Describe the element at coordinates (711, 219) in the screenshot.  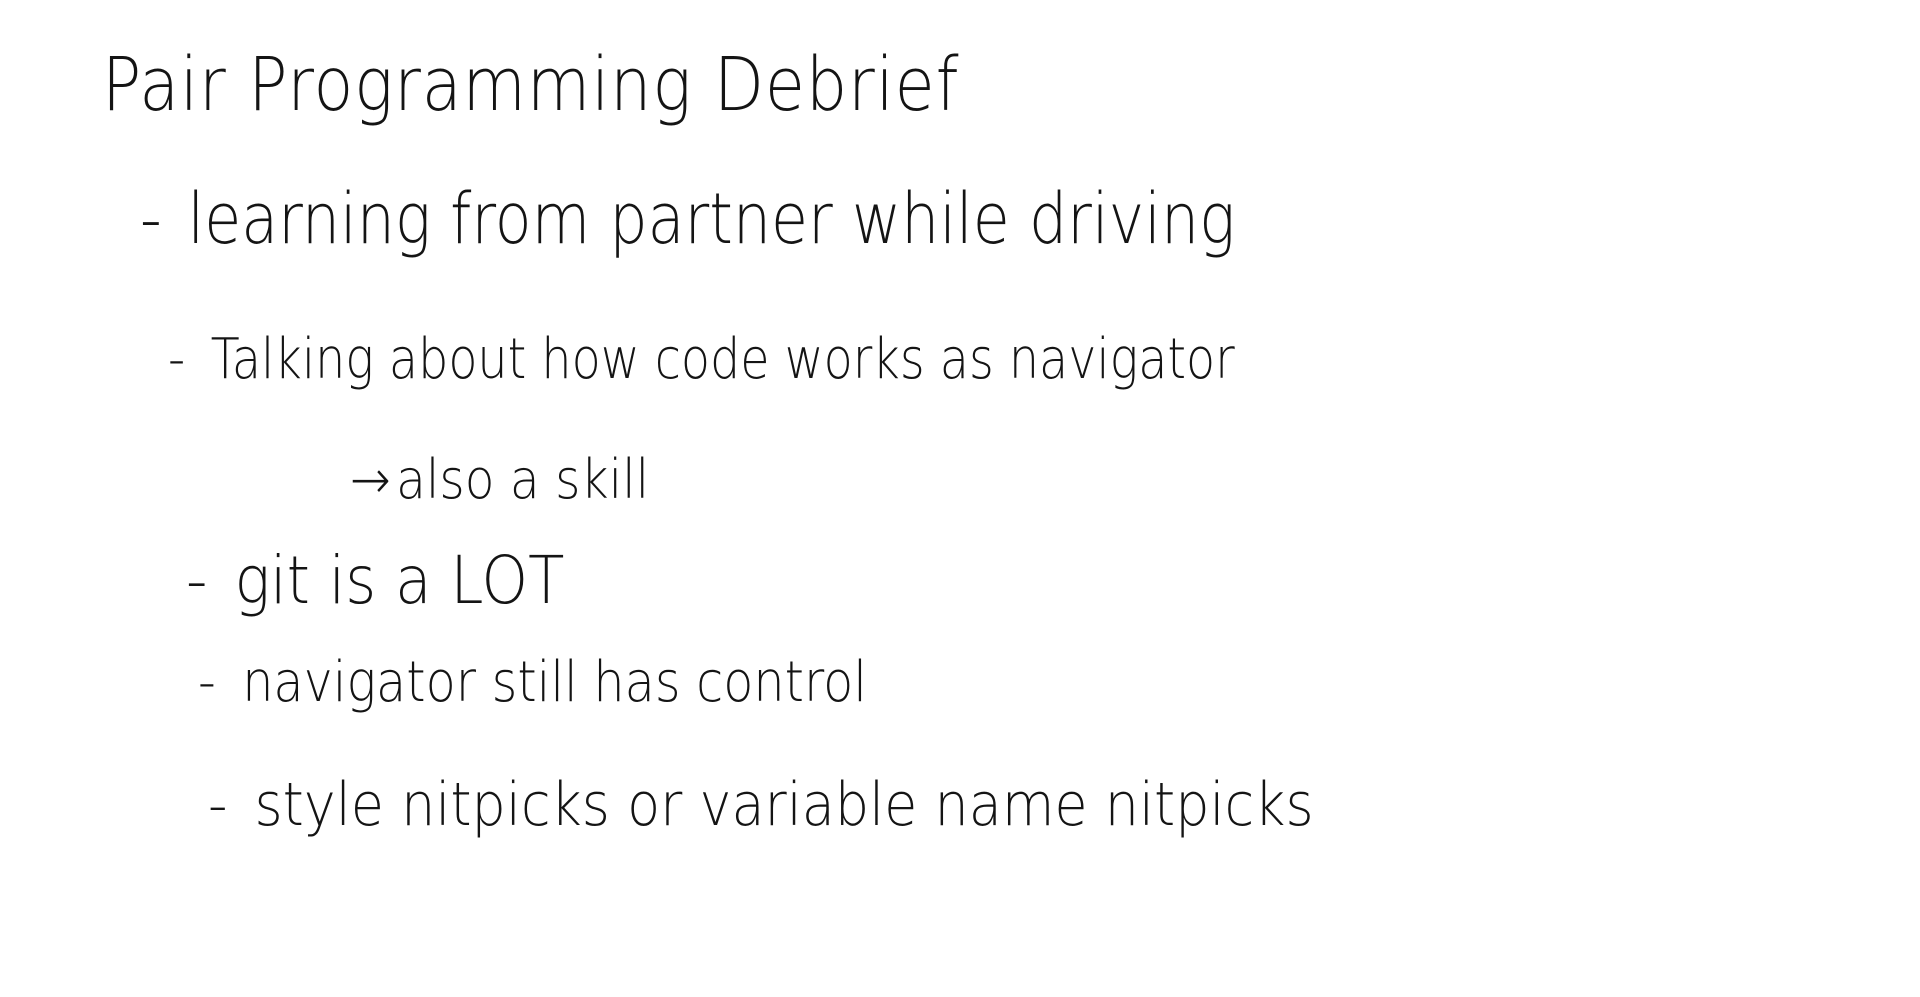
I see `bullet-text: learning from partner while driving` at that location.